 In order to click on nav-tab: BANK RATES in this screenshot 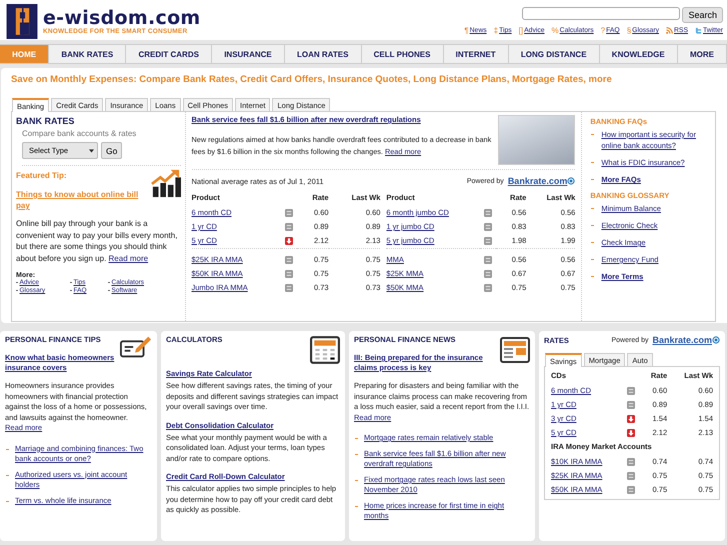, I will do `click(87, 54)`.